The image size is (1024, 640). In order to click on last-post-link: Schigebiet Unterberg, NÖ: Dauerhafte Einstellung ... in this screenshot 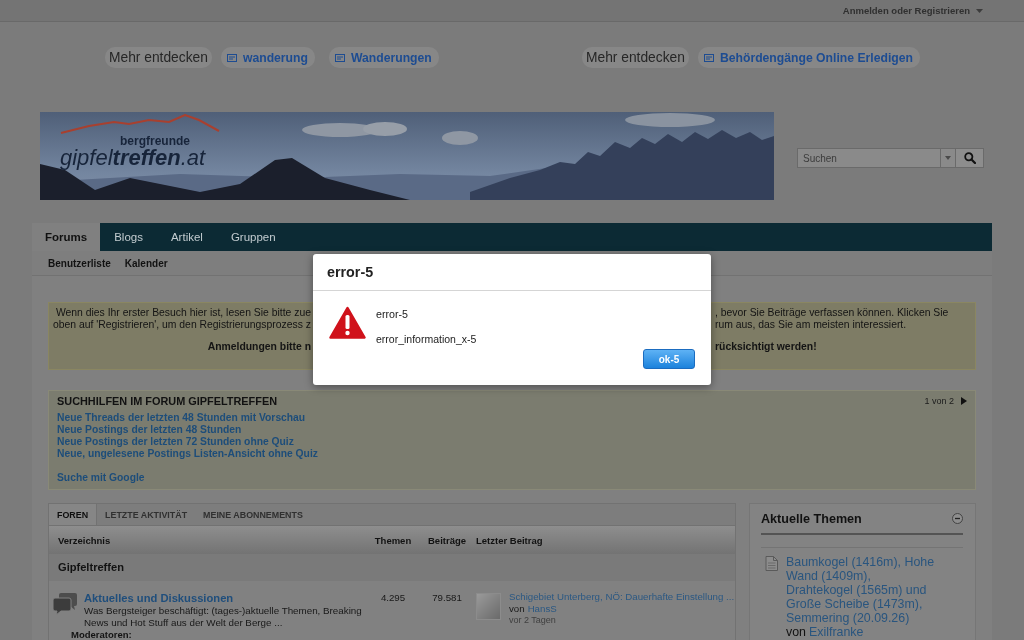, I will do `click(622, 597)`.